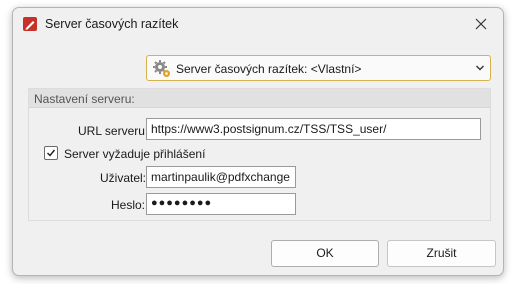  What do you see at coordinates (221, 204) in the screenshot?
I see `password-input: ●●●●●●●●` at bounding box center [221, 204].